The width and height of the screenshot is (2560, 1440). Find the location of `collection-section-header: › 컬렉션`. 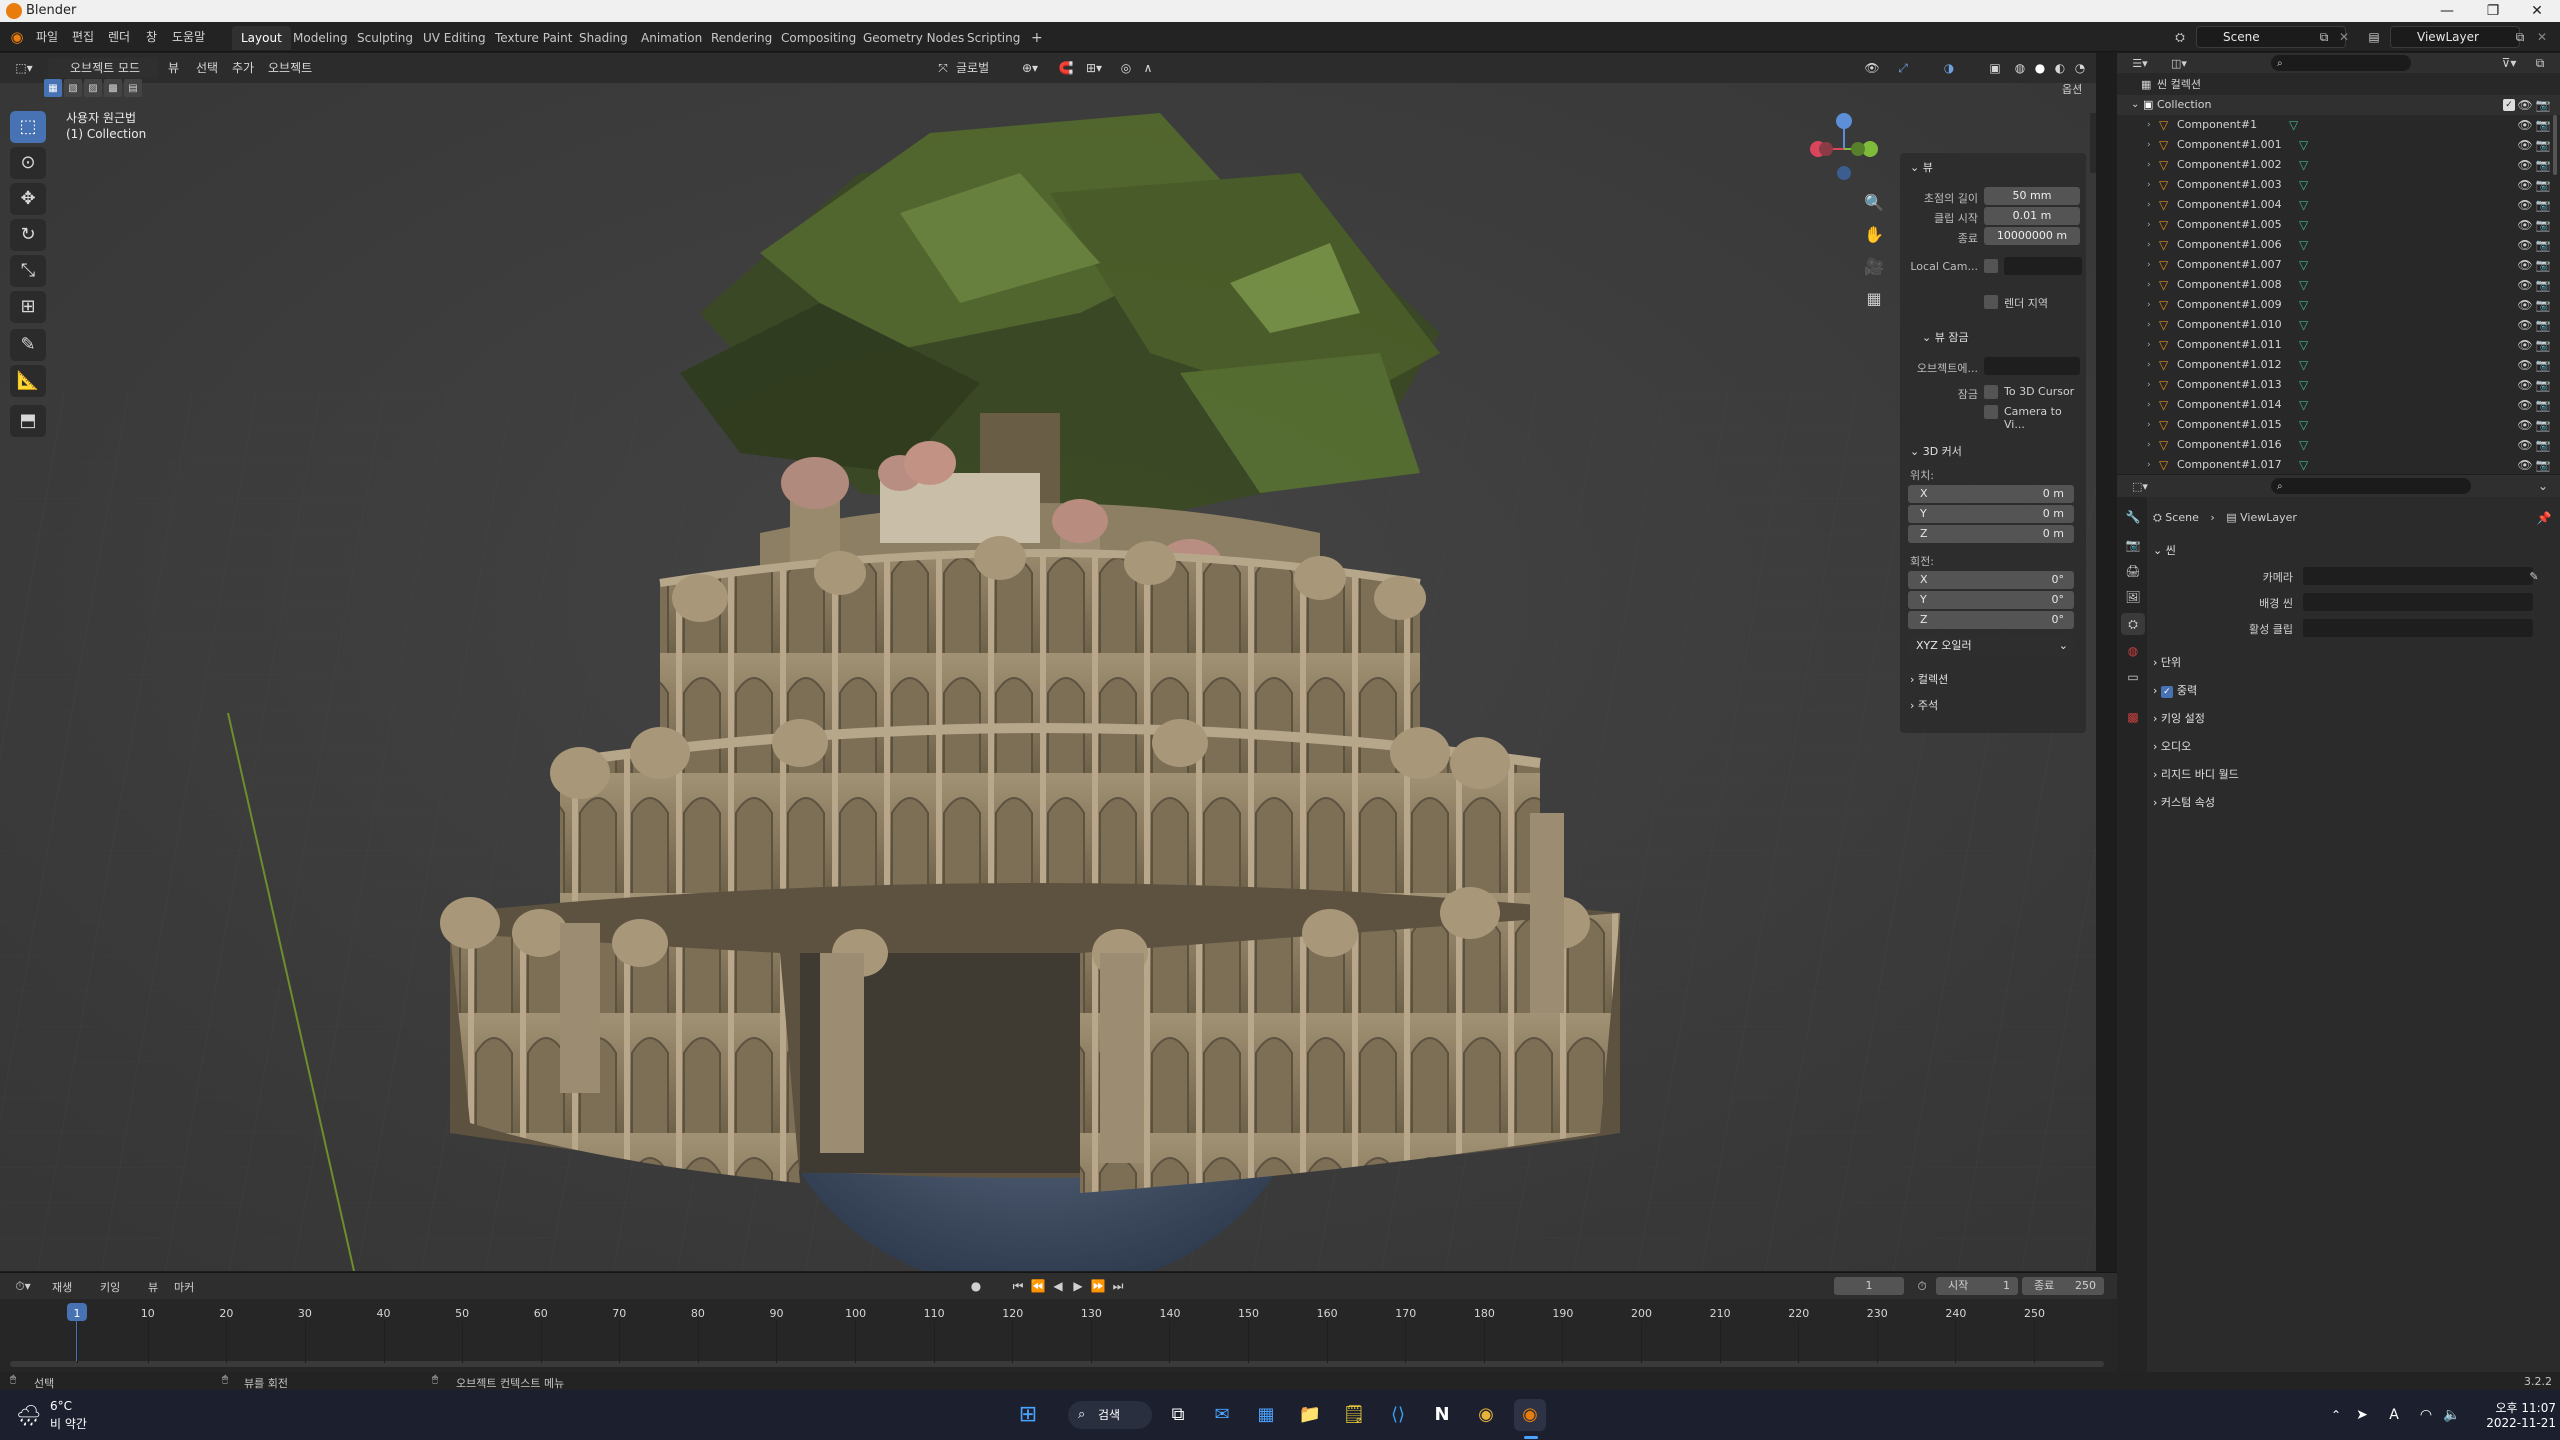

collection-section-header: › 컬렉션 is located at coordinates (1929, 679).